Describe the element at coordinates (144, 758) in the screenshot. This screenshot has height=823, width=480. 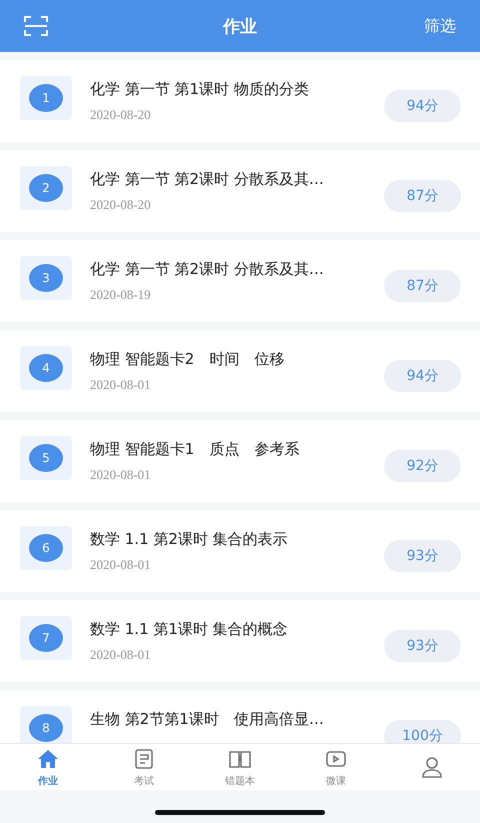
I see `document-icon` at that location.